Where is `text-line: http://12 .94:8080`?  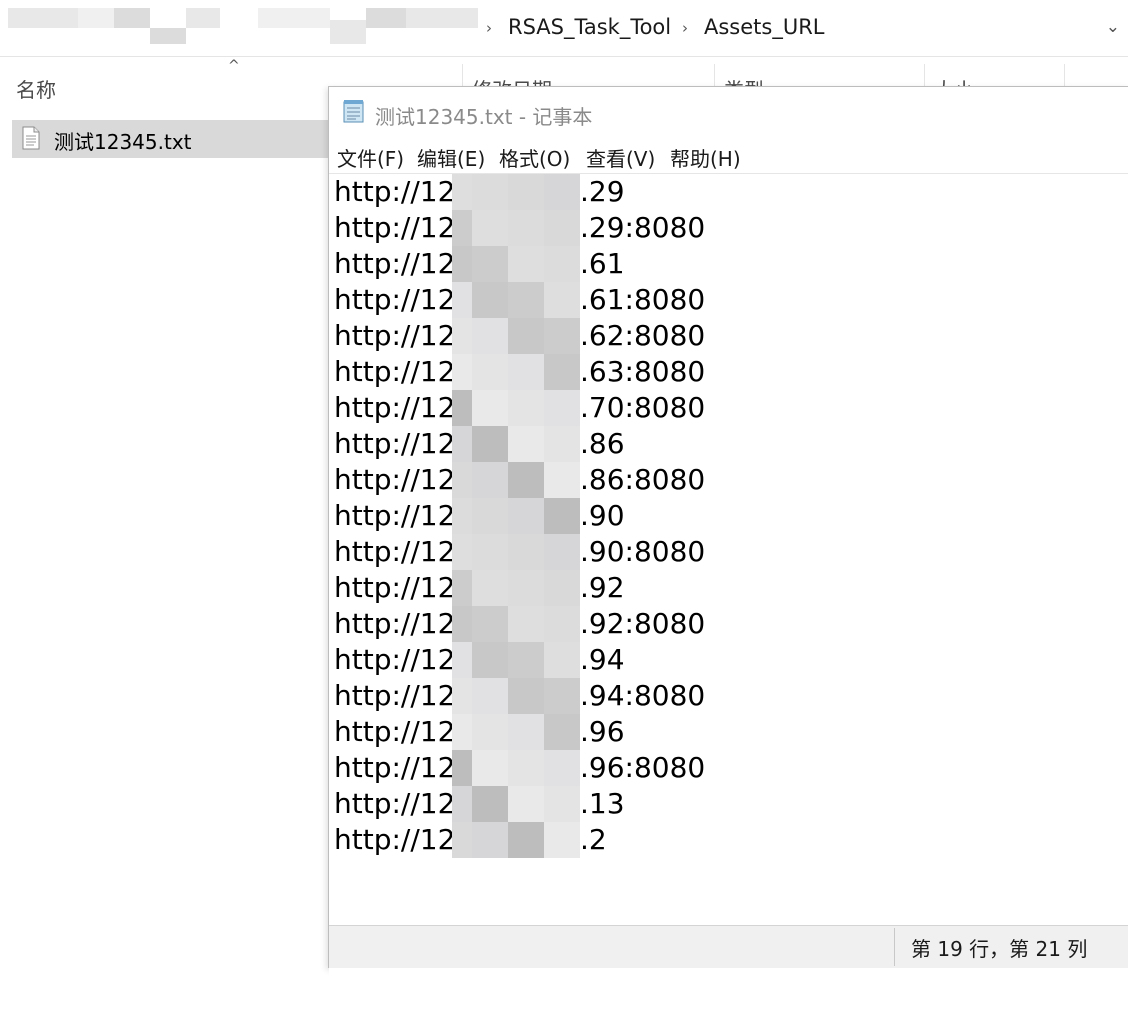 text-line: http://12 .94:8080 is located at coordinates (519, 696).